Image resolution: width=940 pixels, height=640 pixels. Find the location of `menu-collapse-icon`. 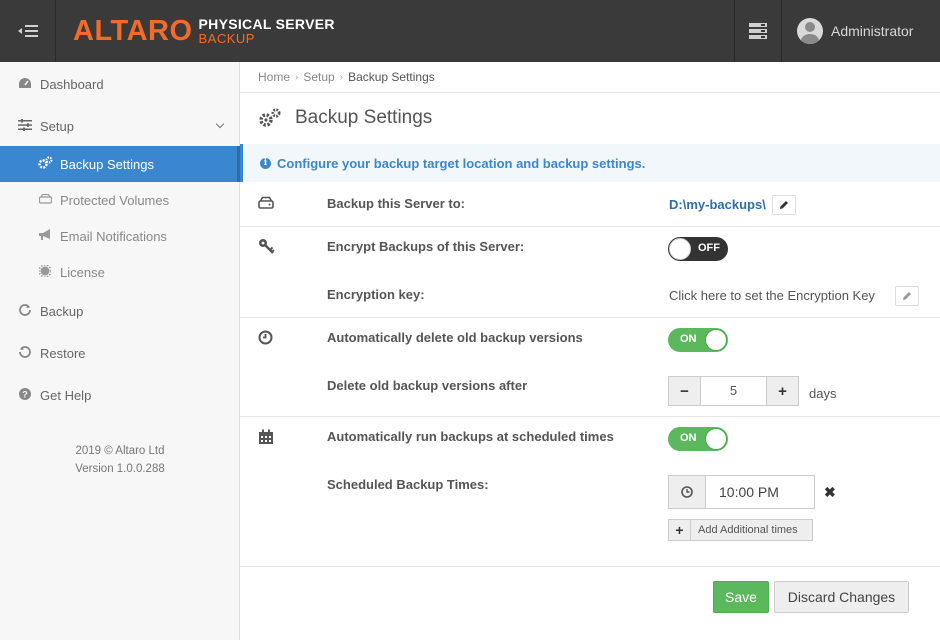

menu-collapse-icon is located at coordinates (27, 31).